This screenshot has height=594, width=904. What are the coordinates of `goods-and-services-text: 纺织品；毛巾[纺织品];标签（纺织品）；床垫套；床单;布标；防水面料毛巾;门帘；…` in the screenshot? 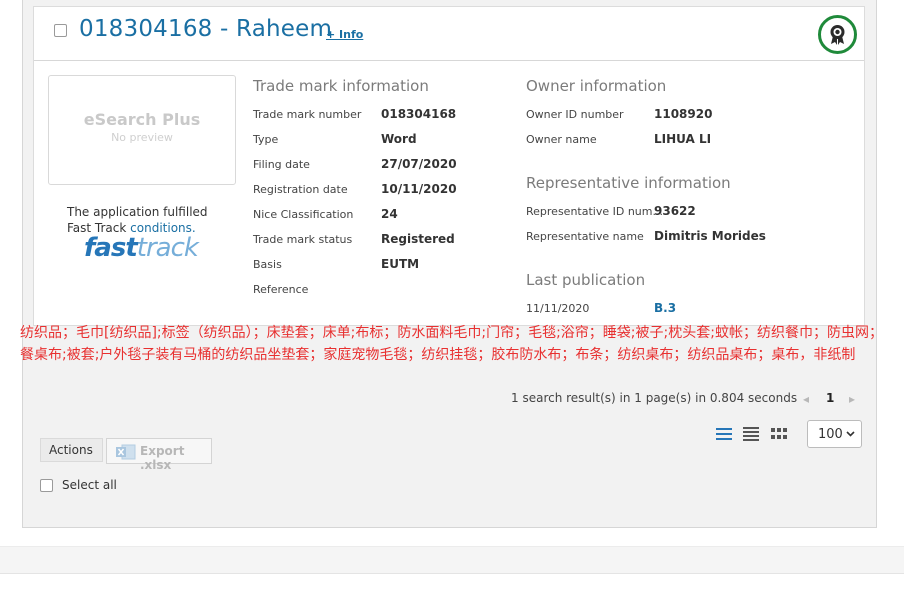 It's located at (451, 344).